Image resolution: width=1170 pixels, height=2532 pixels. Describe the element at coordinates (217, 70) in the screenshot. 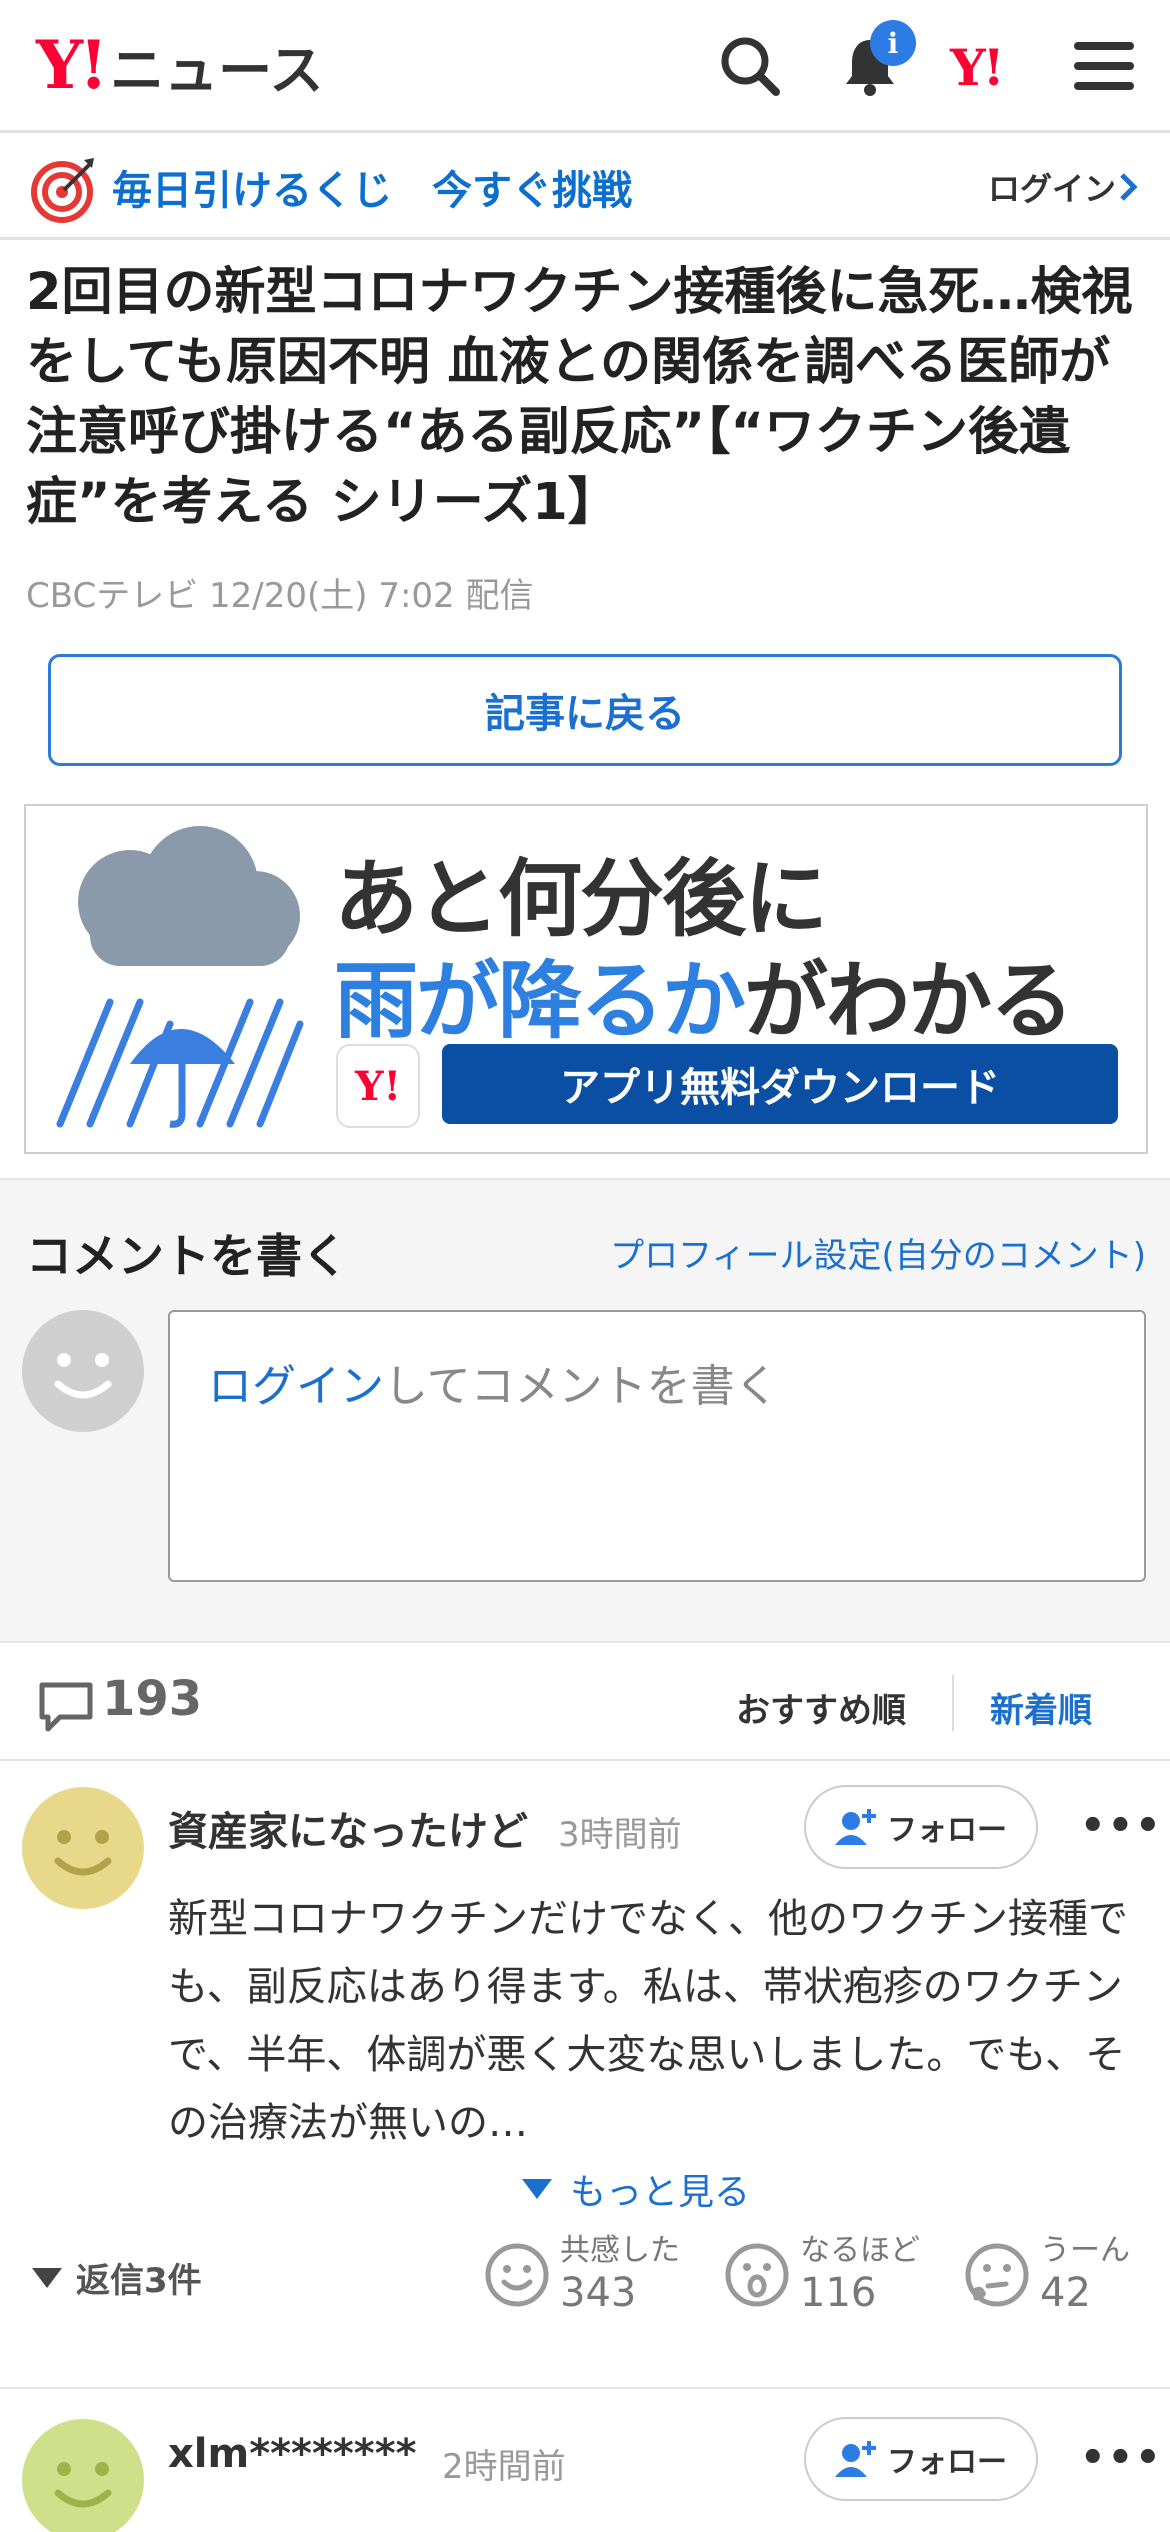

I see `logo-text: ニュース` at that location.